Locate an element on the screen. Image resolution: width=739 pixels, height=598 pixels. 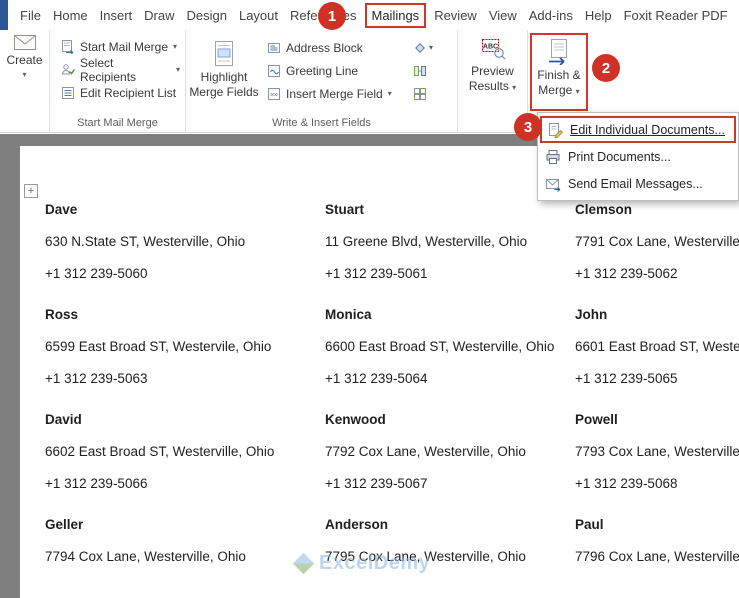
preview-results-button: ABC Preview Results ▾ is located at coordinates (492, 70).